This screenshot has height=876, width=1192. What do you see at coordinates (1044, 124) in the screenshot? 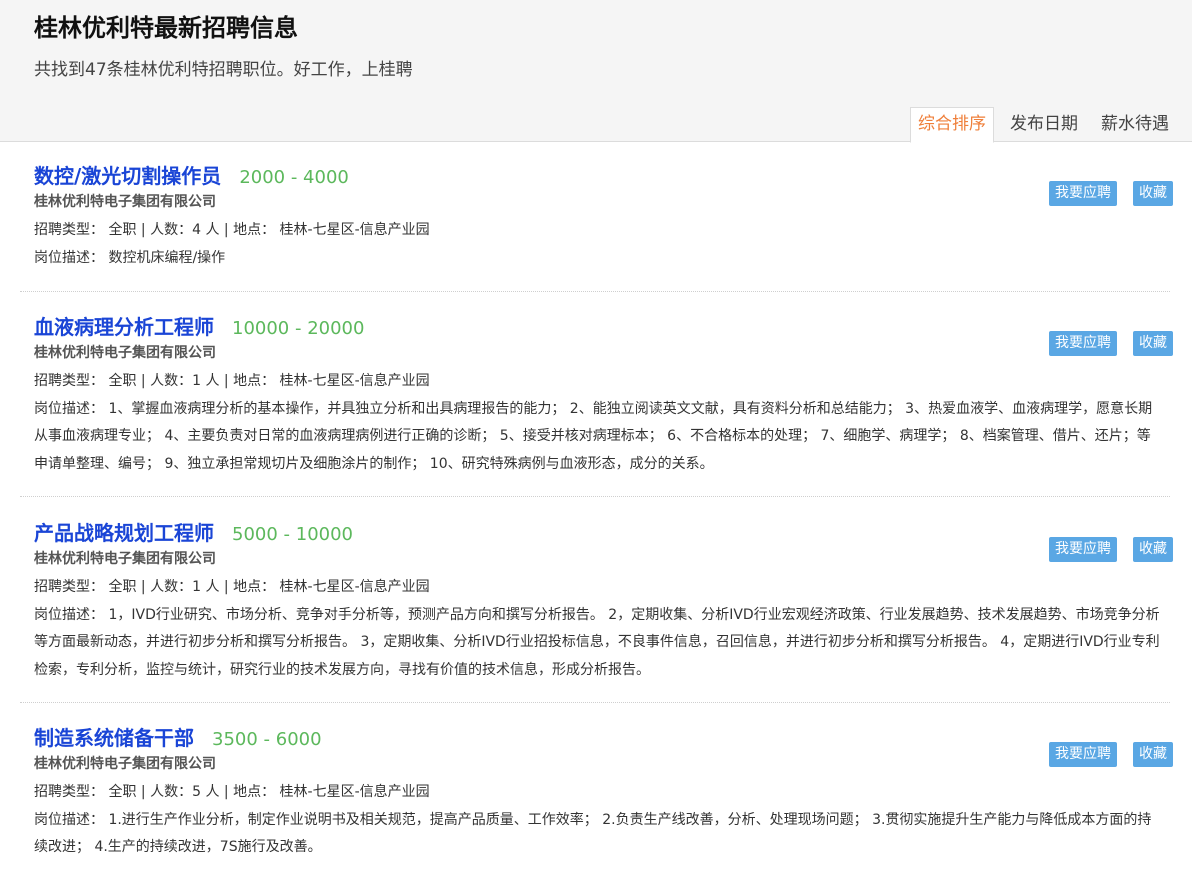
I see `sort-tab-publish-date: 发布日期` at bounding box center [1044, 124].